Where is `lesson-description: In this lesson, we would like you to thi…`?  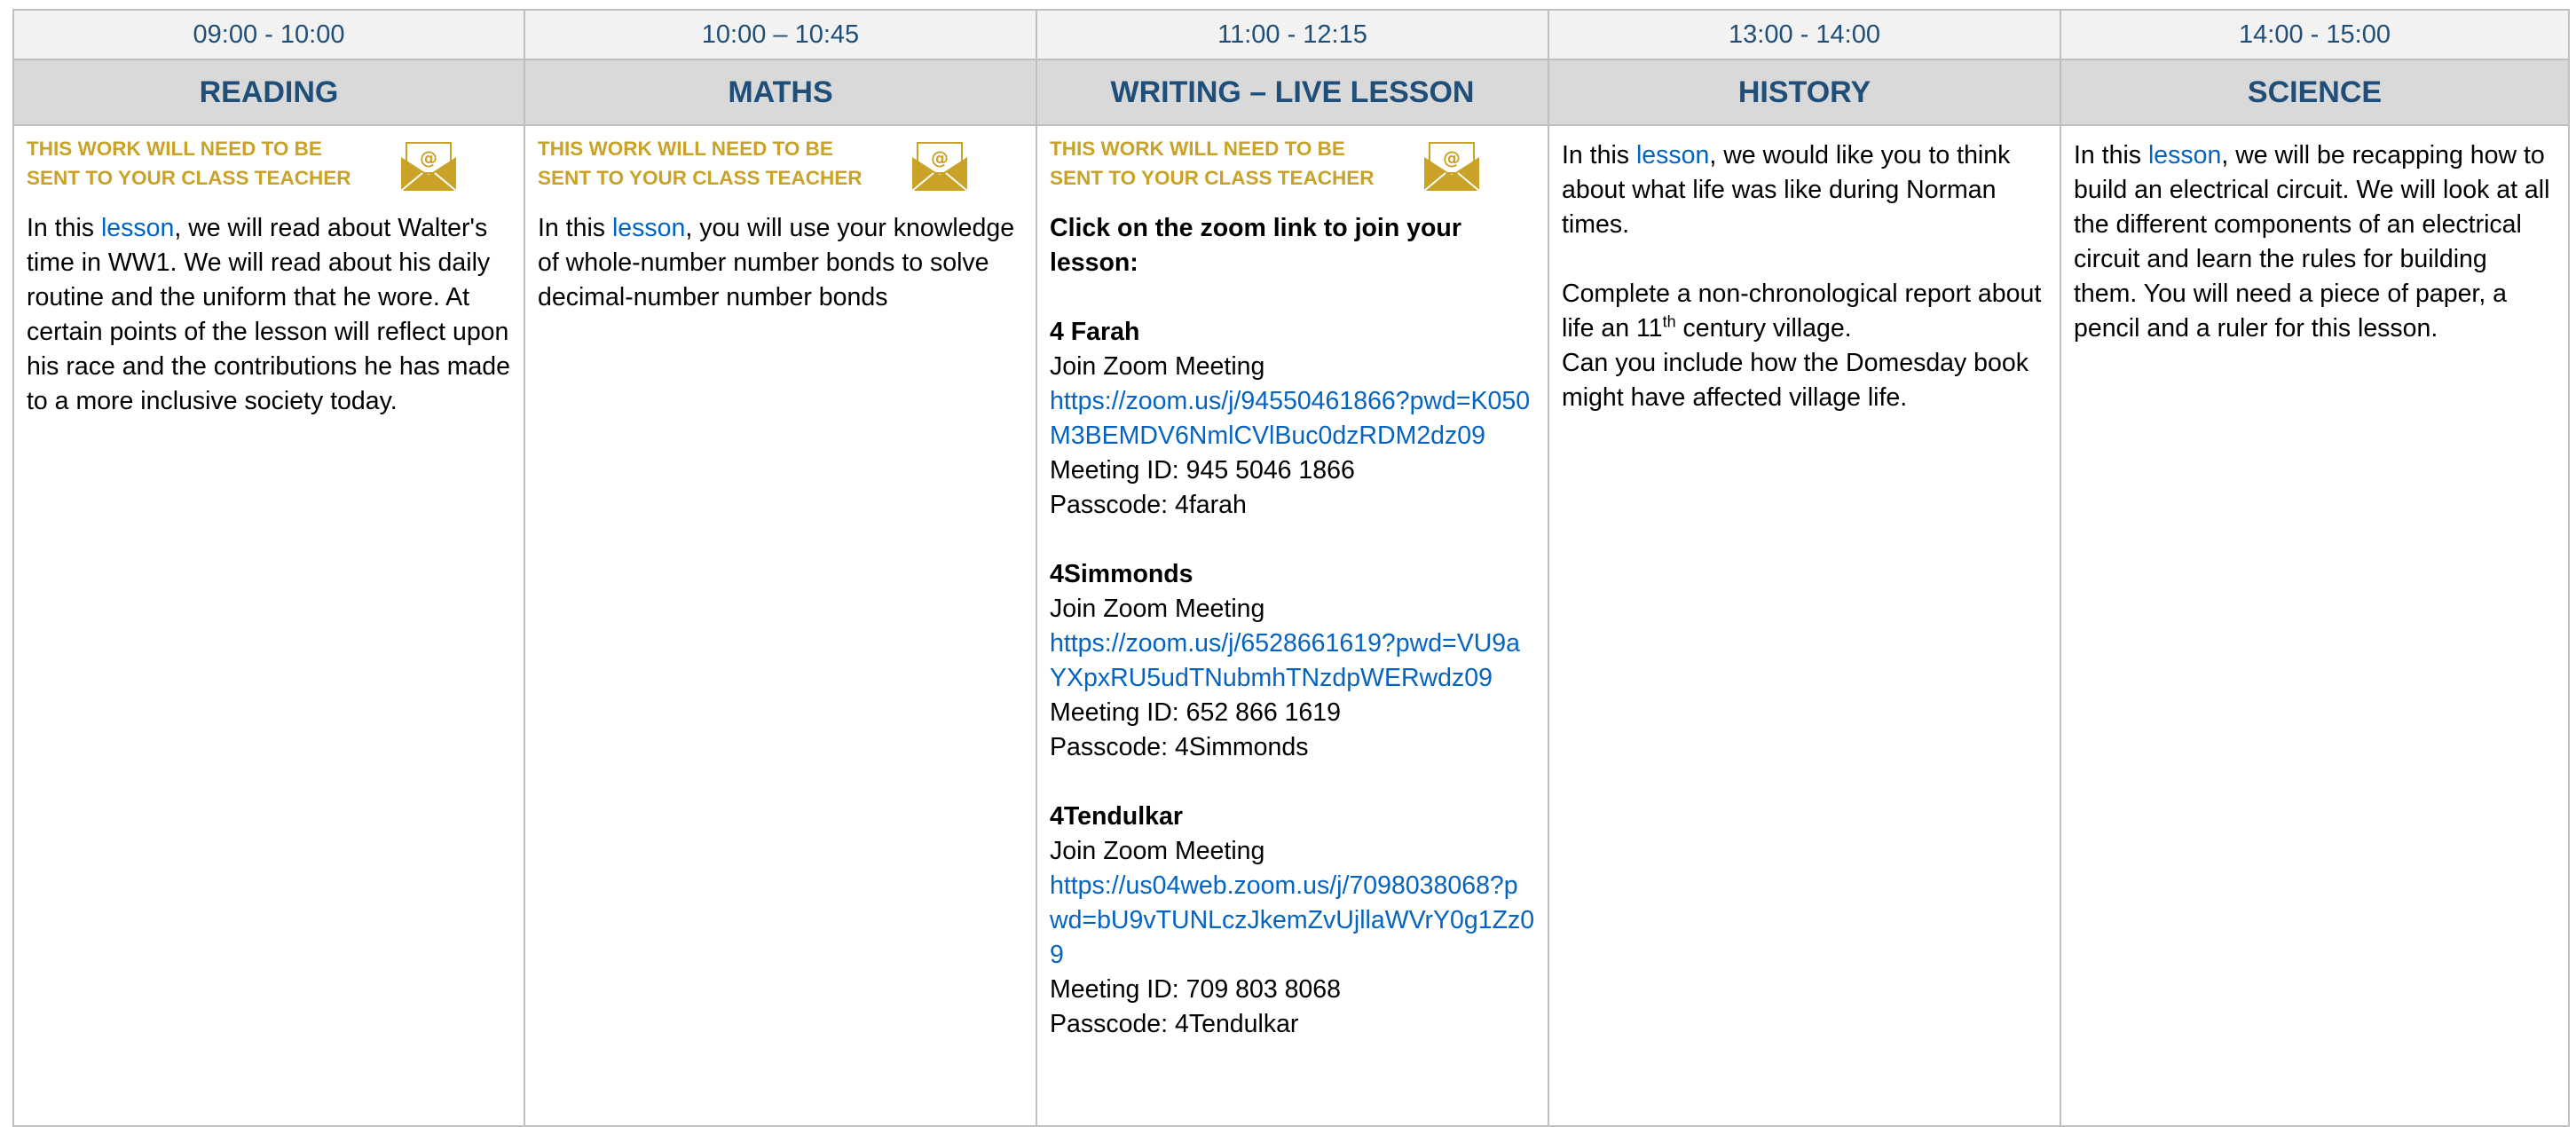
lesson-description: In this lesson, we would like you to thi… is located at coordinates (1786, 190).